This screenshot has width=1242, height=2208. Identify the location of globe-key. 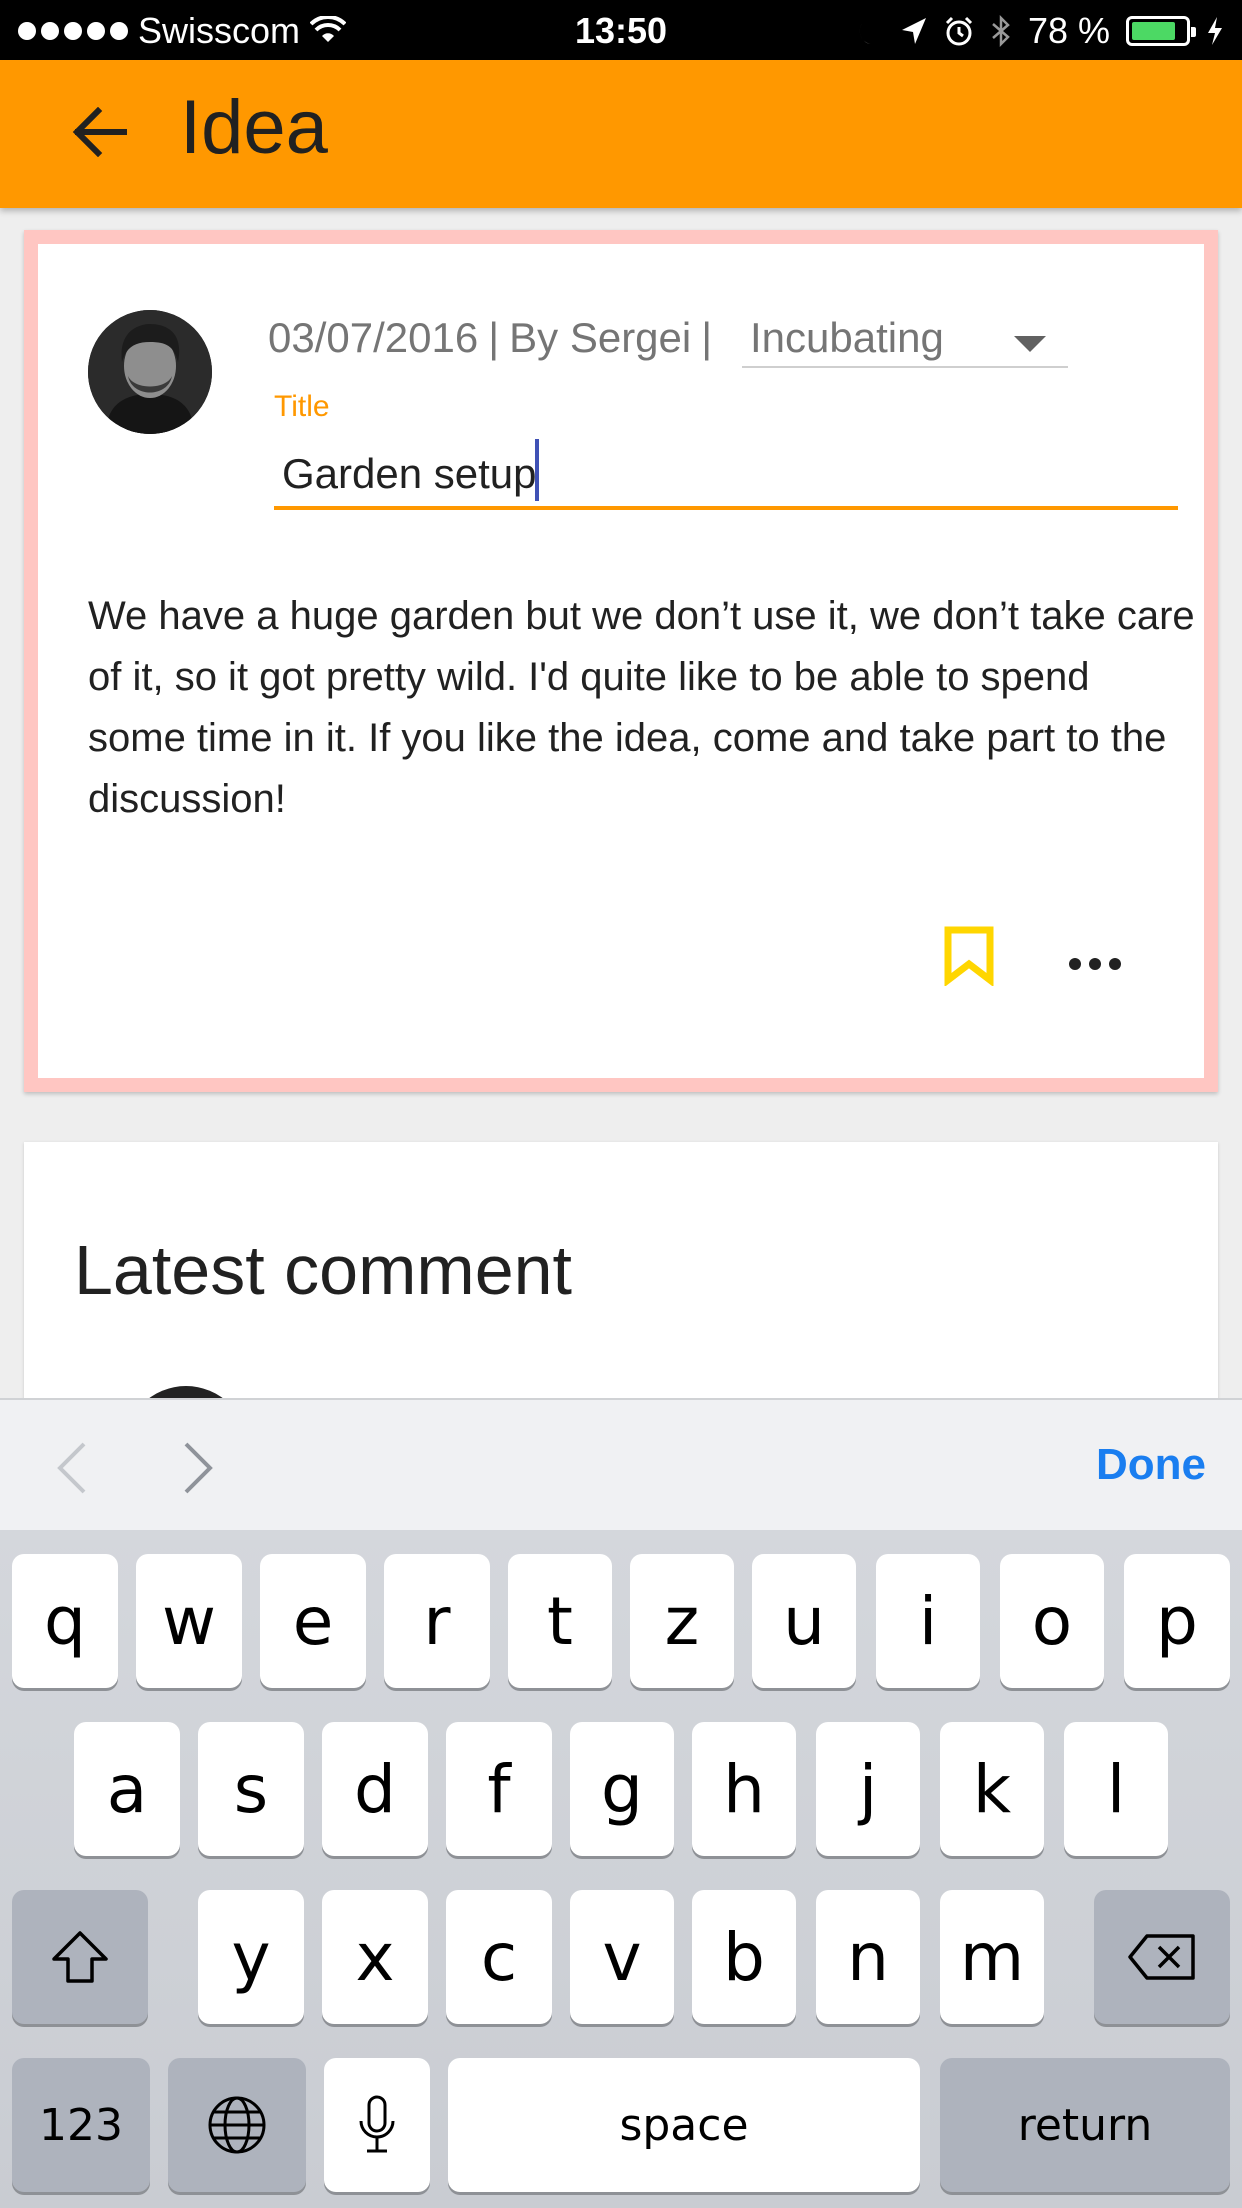
(237, 2125).